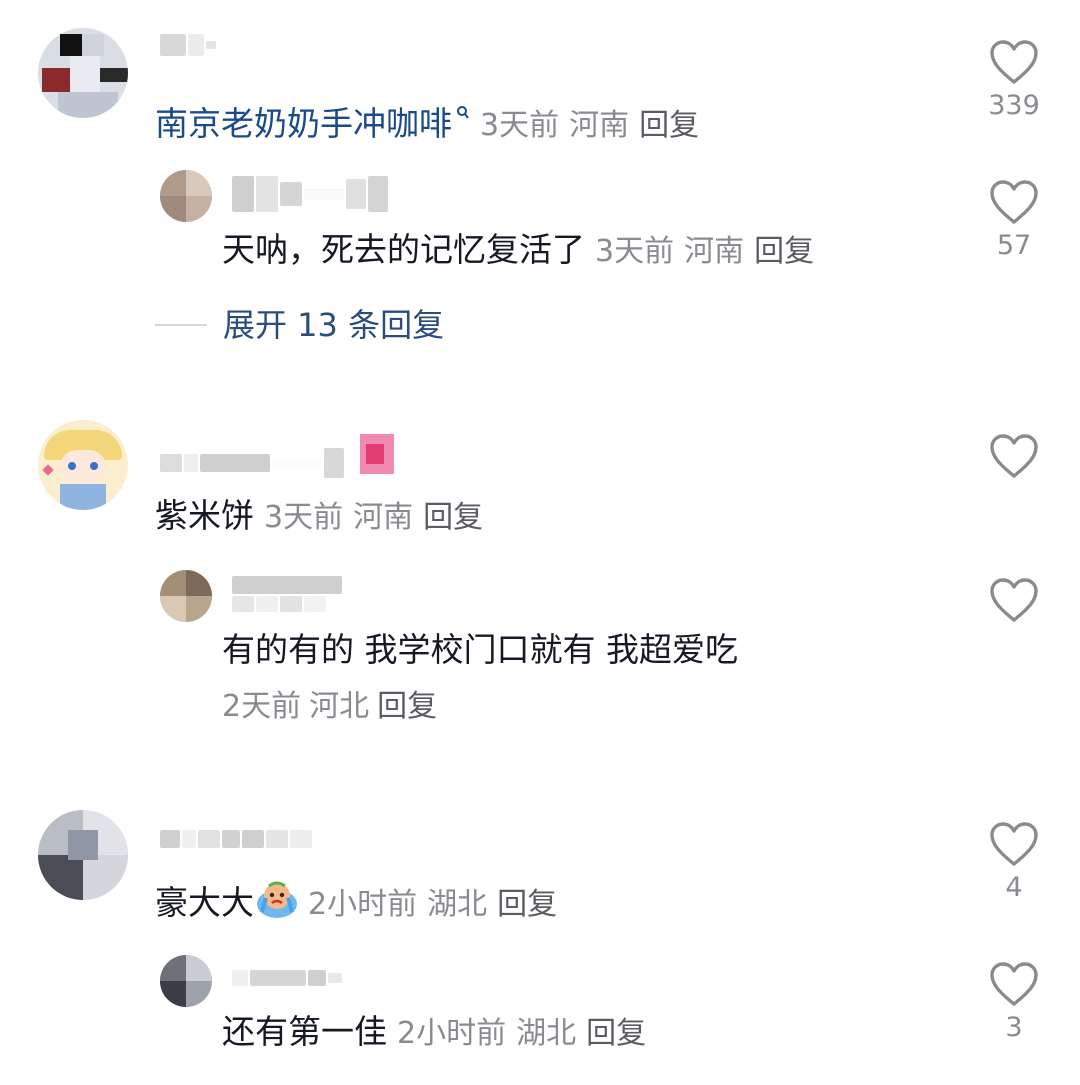 Image resolution: width=1080 pixels, height=1085 pixels. I want to click on comment-body: 豪大大, so click(204, 902).